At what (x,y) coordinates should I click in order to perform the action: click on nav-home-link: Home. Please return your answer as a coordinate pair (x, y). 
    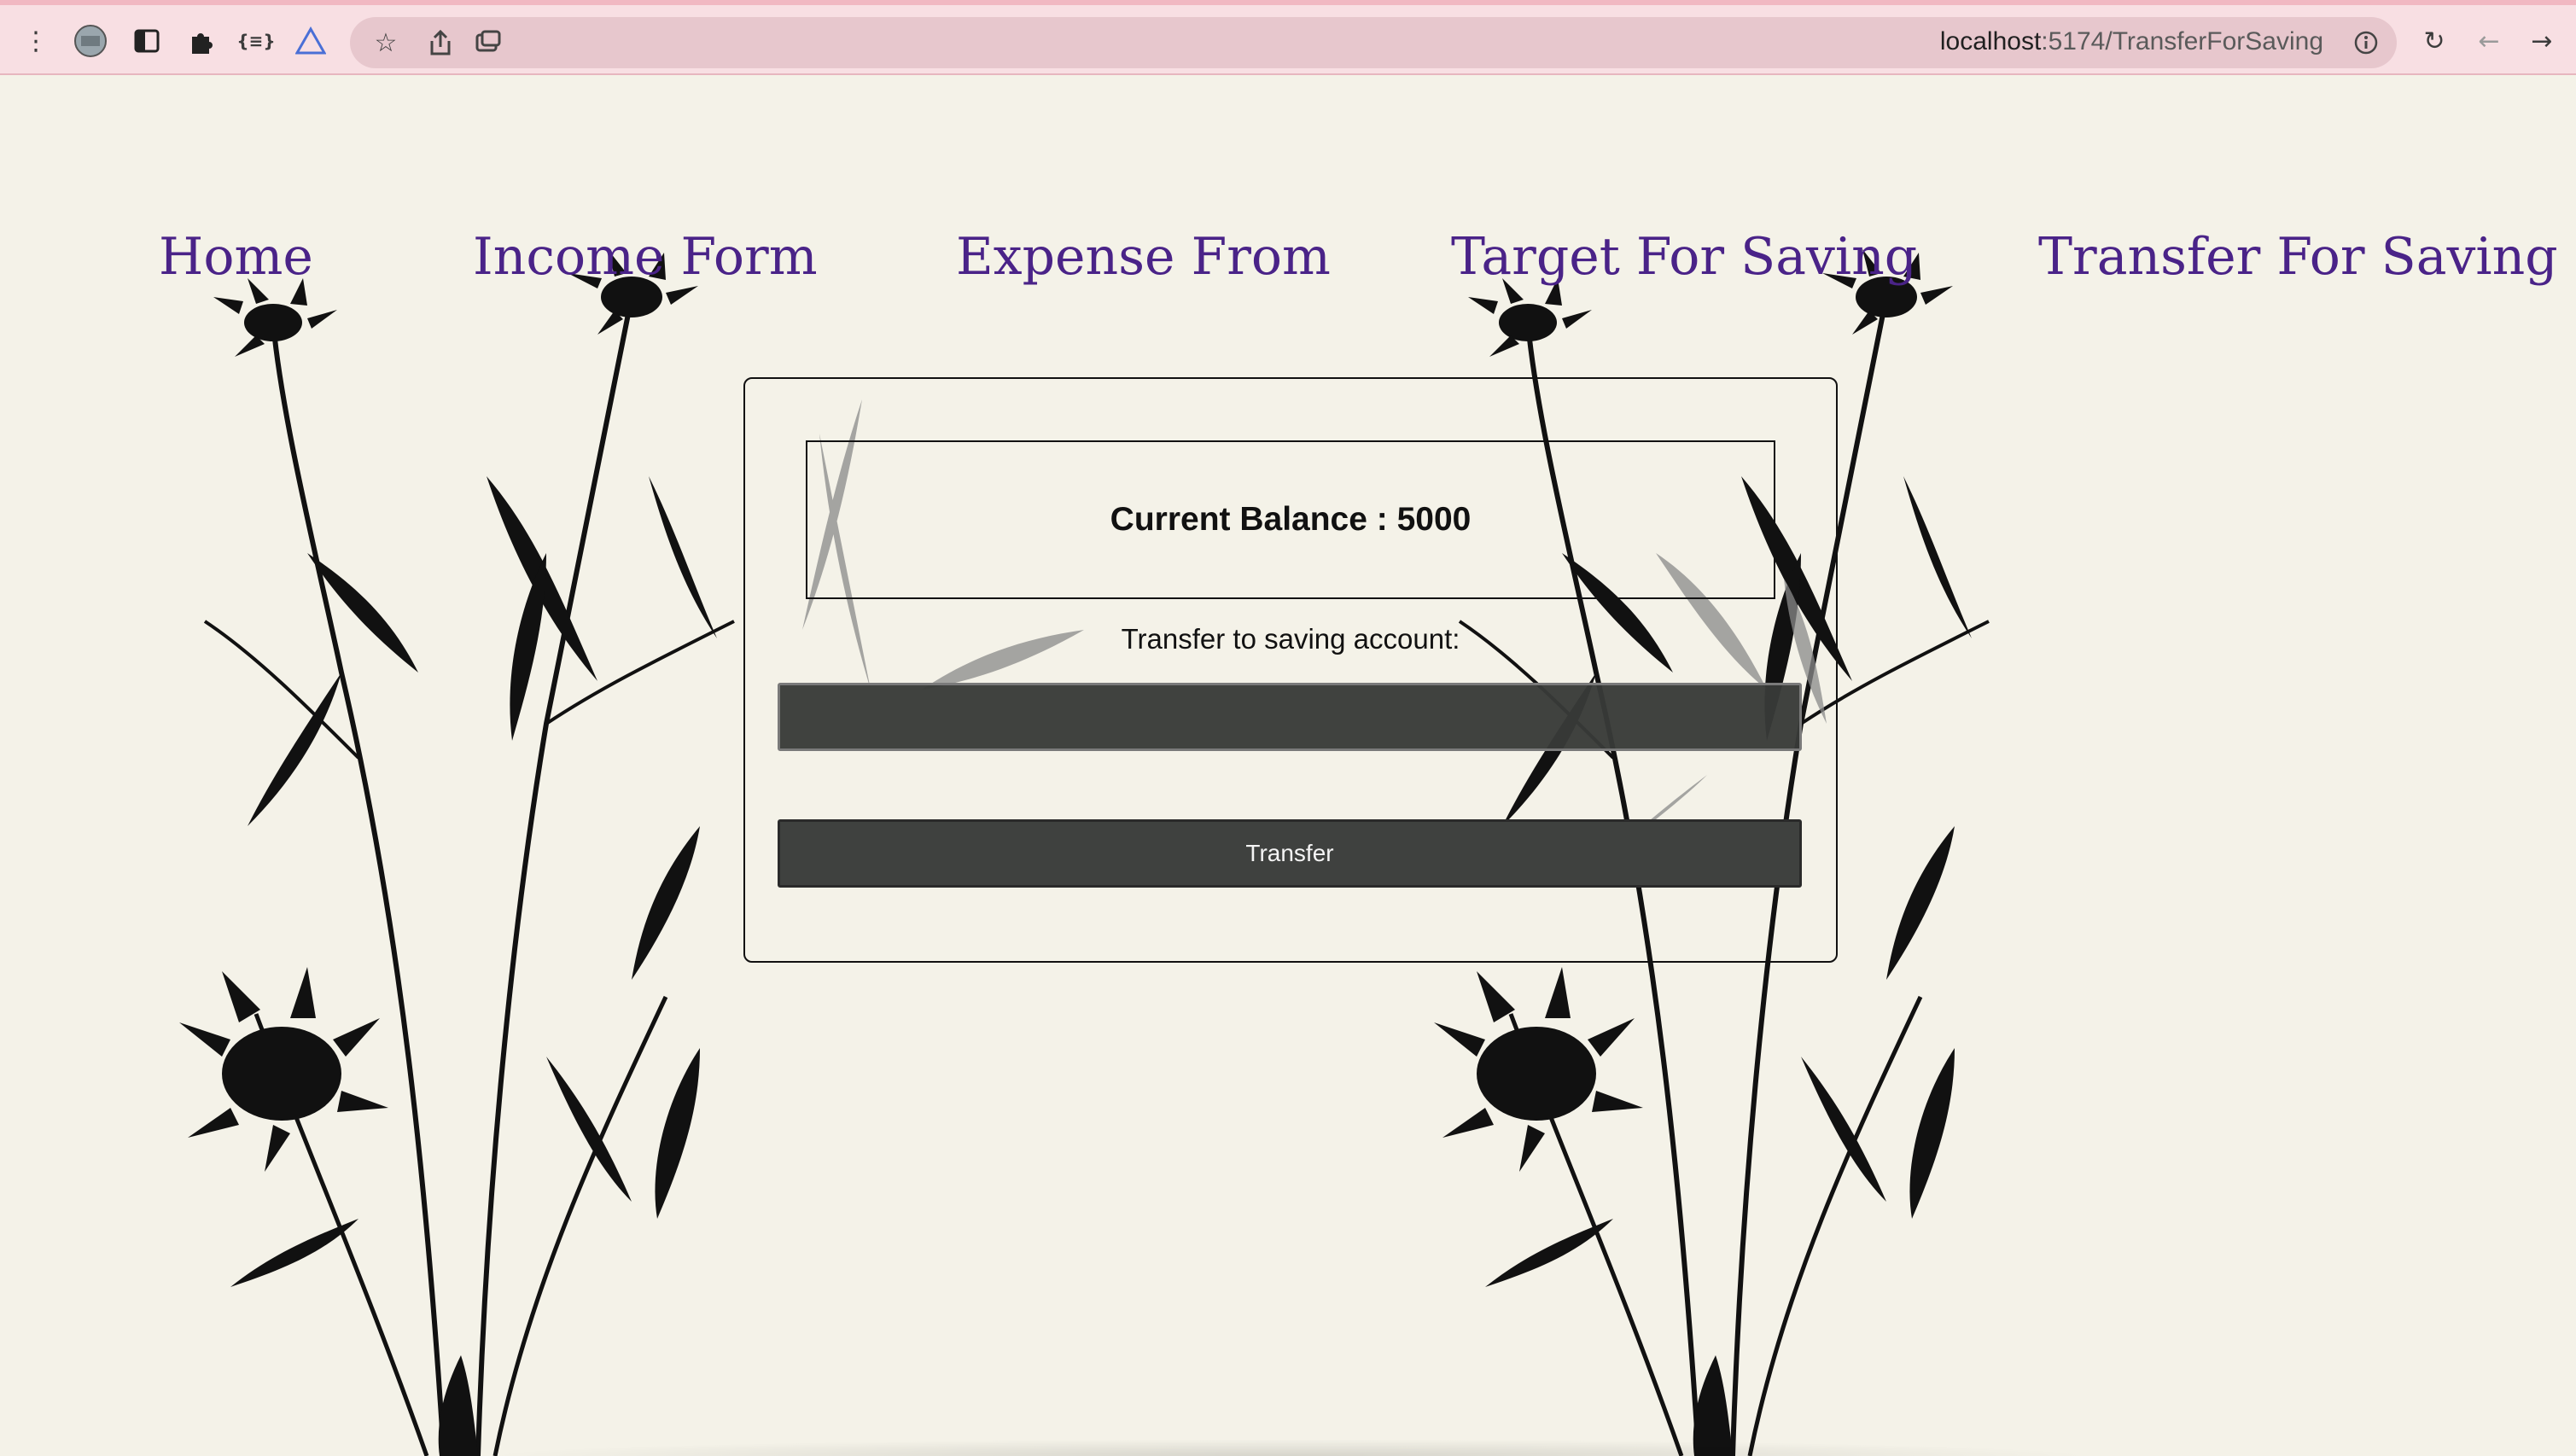
    Looking at the image, I should click on (236, 257).